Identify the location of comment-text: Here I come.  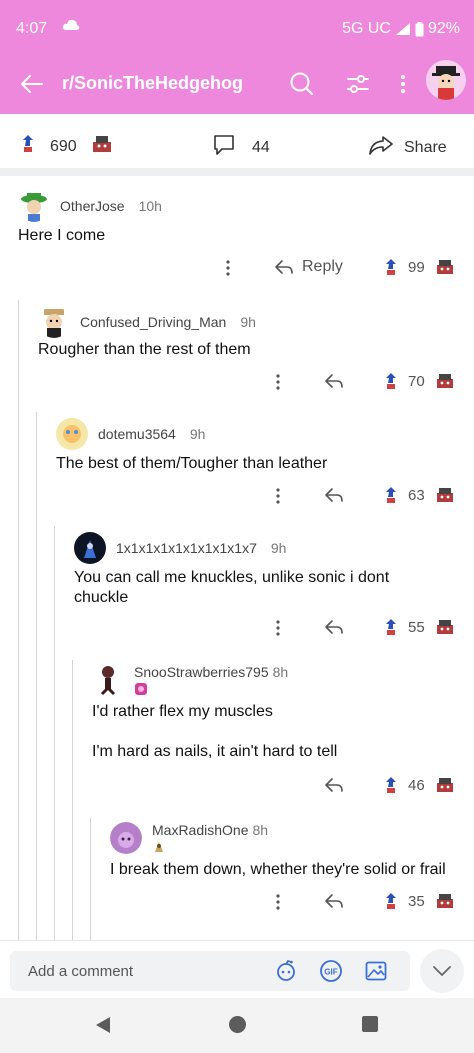
(62, 235).